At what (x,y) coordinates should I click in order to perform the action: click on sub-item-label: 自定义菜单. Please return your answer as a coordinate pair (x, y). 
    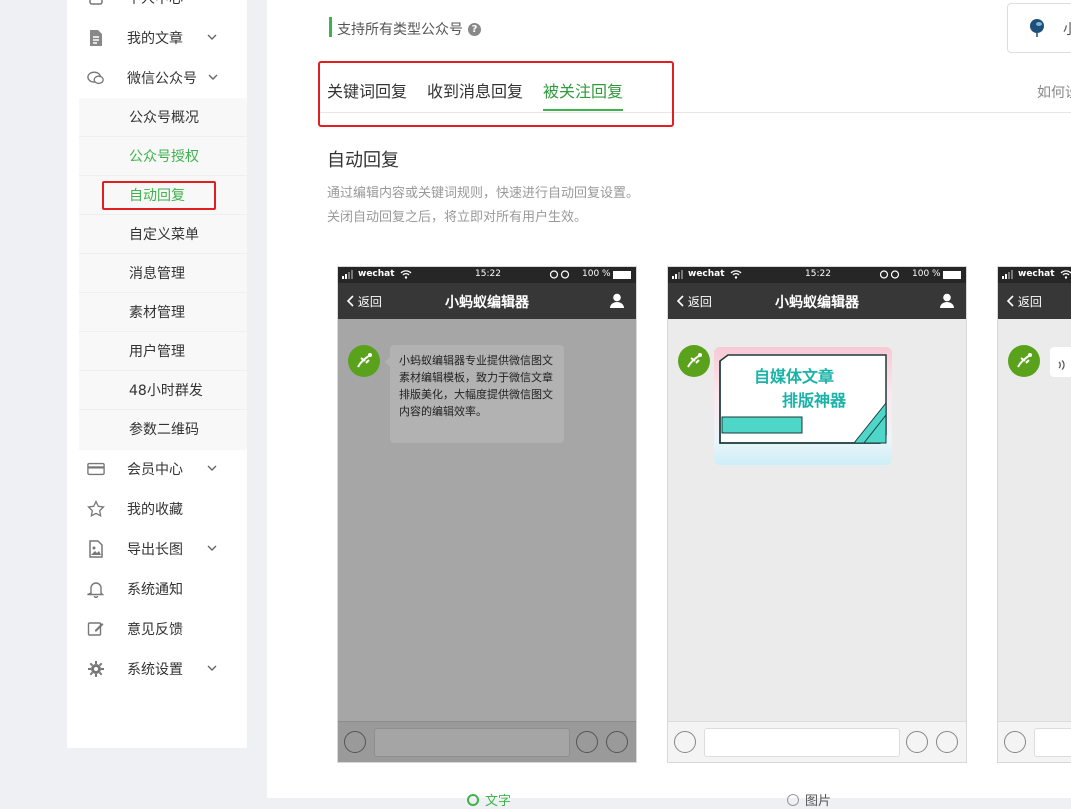
    Looking at the image, I should click on (164, 235).